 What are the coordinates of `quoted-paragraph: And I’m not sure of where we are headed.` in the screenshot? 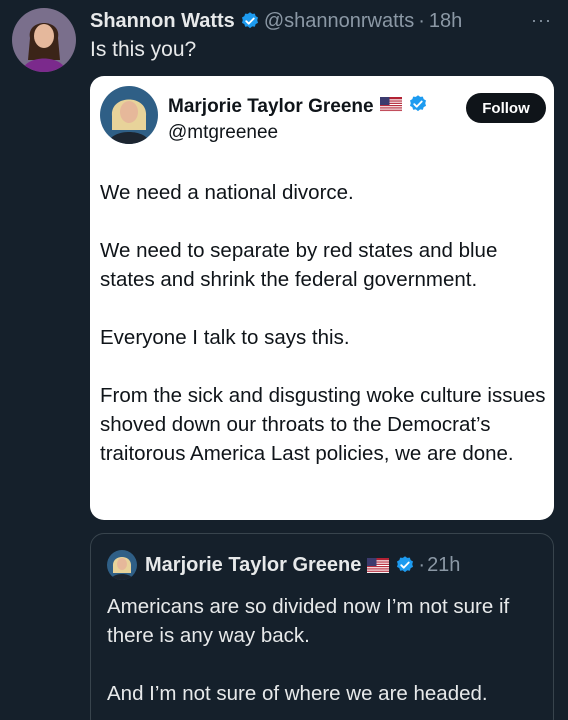 It's located at (297, 693).